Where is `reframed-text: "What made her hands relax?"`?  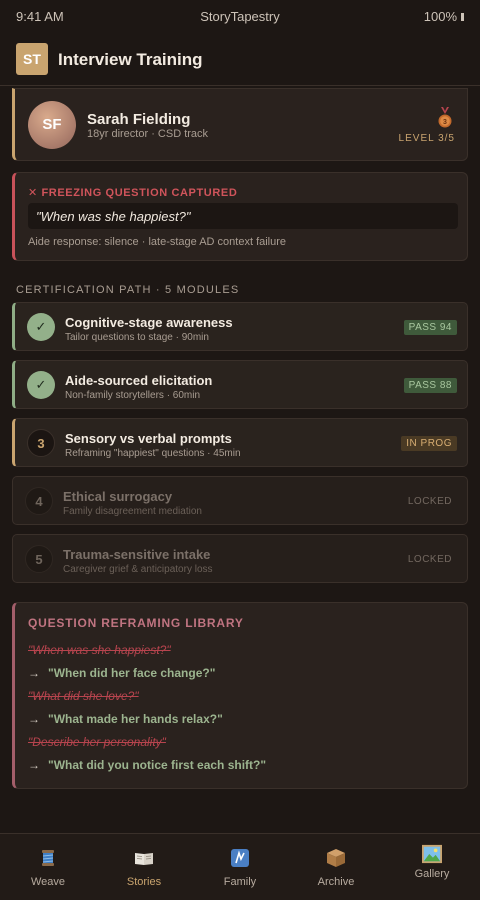 reframed-text: "What made her hands relax?" is located at coordinates (135, 719).